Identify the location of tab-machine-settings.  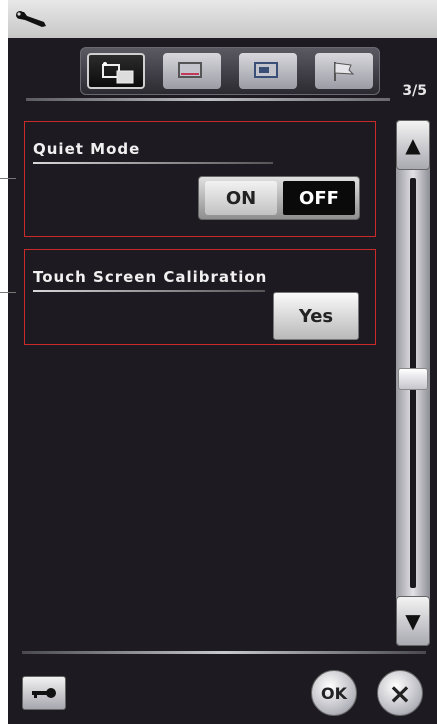
(268, 71).